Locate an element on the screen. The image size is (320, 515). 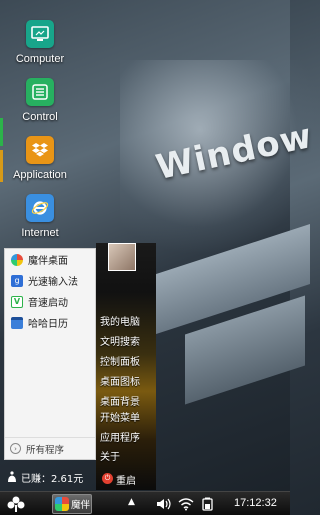
launcher-icon: V is located at coordinates (17, 301).